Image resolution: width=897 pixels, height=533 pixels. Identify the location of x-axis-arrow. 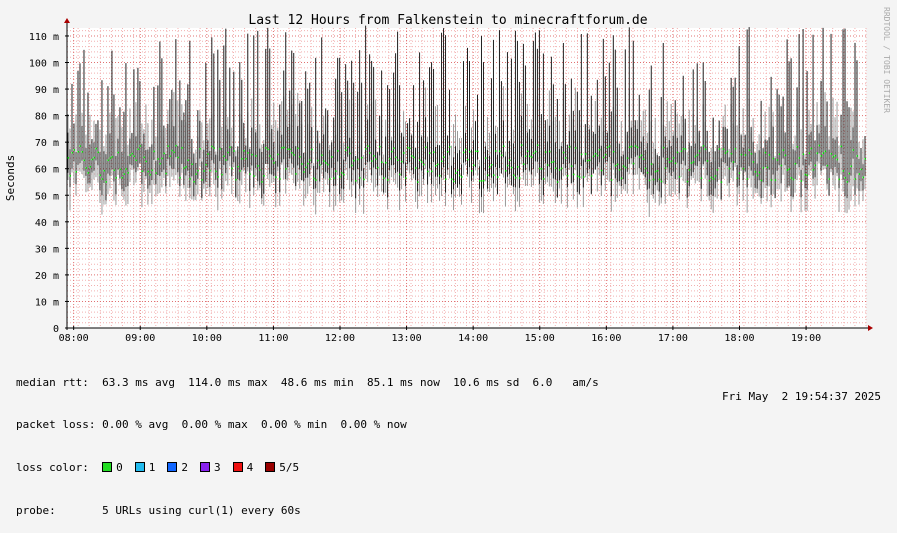
(870, 328).